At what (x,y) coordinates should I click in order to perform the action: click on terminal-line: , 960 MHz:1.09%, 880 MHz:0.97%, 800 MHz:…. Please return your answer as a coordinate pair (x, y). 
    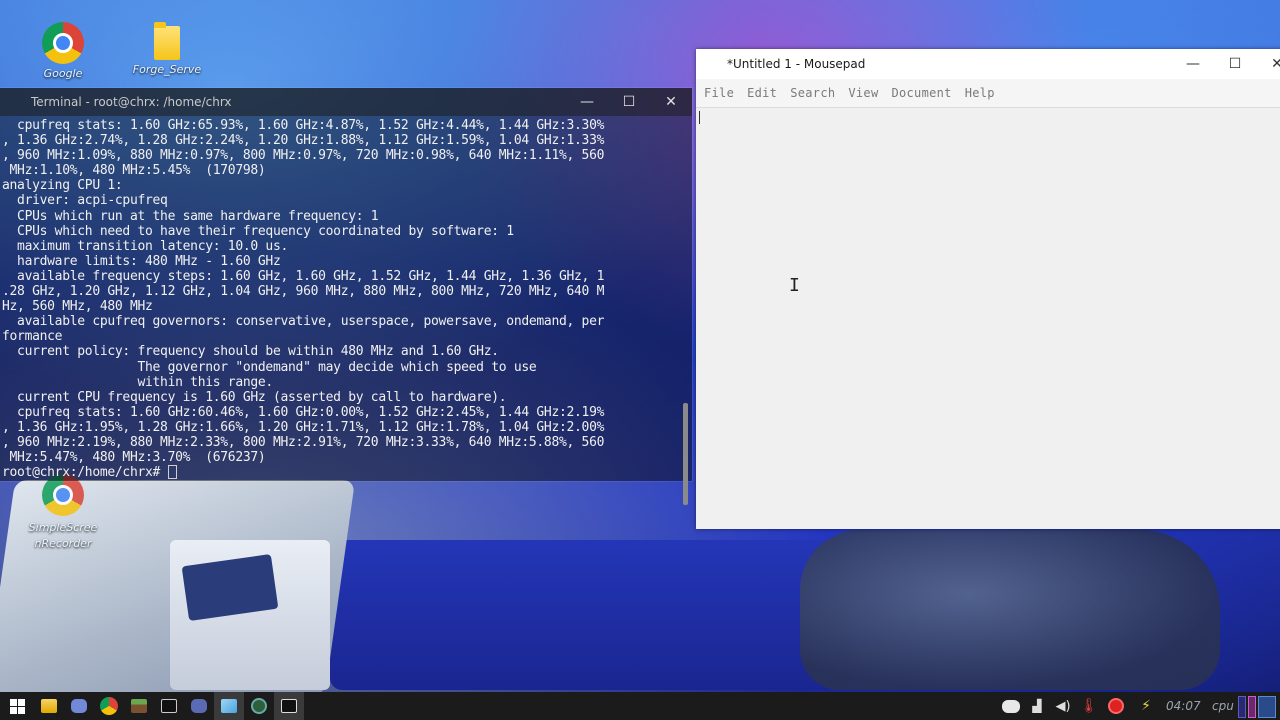
    Looking at the image, I should click on (303, 156).